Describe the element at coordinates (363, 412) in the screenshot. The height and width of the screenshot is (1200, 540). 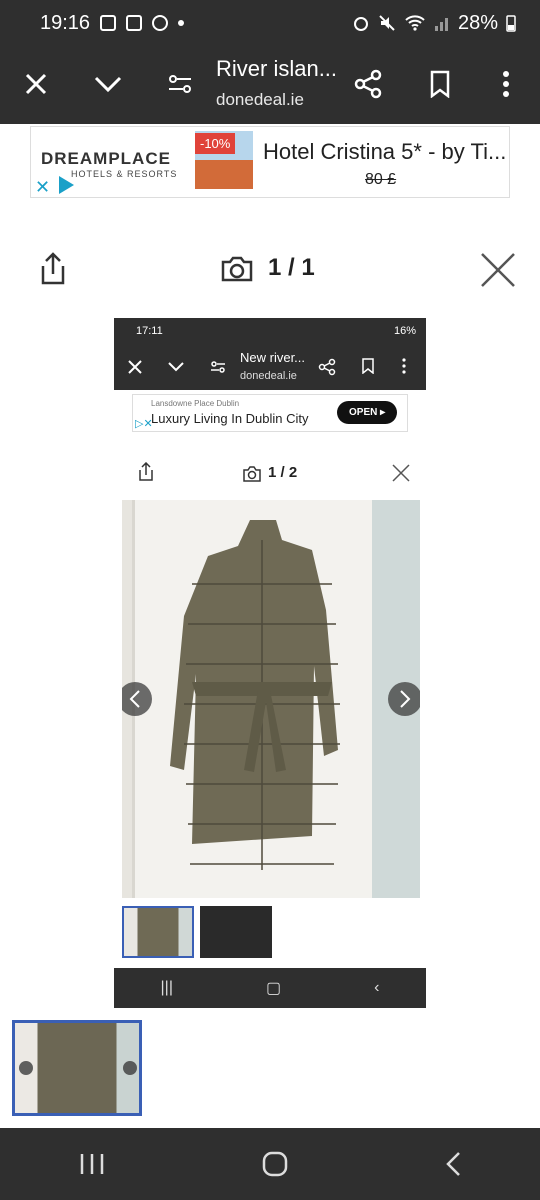
I see `photo-ad-open-label: OPEN` at that location.